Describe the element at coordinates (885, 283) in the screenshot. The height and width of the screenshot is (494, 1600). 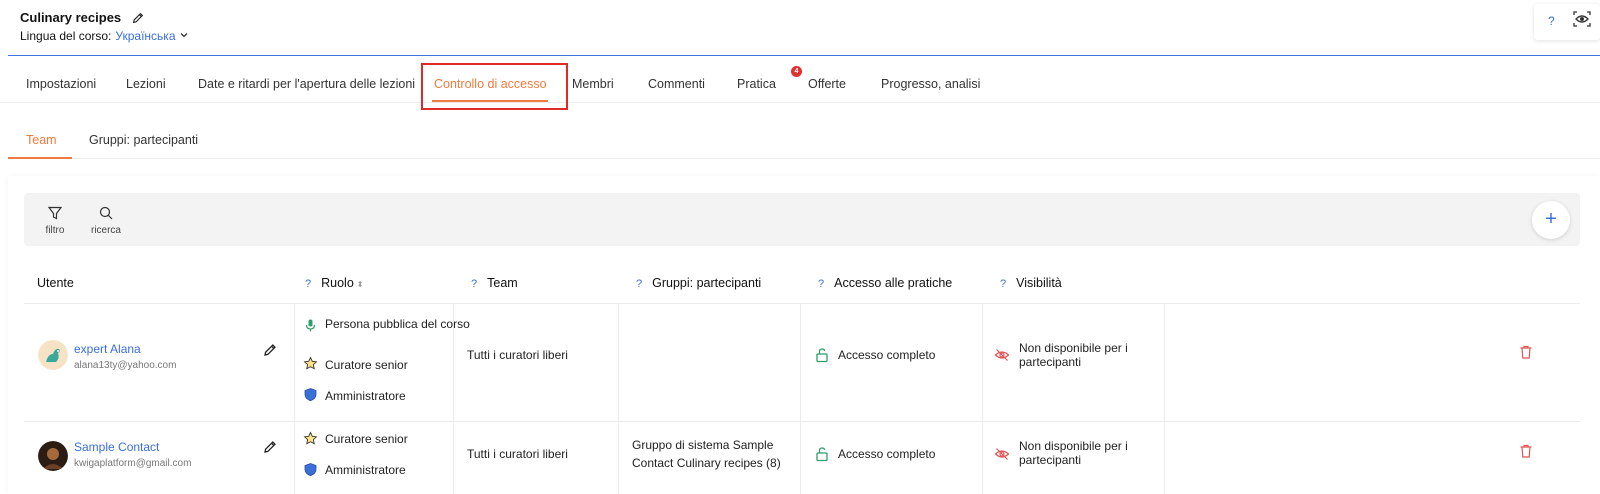
I see `column-access: ? Accesso alle pratiche` at that location.